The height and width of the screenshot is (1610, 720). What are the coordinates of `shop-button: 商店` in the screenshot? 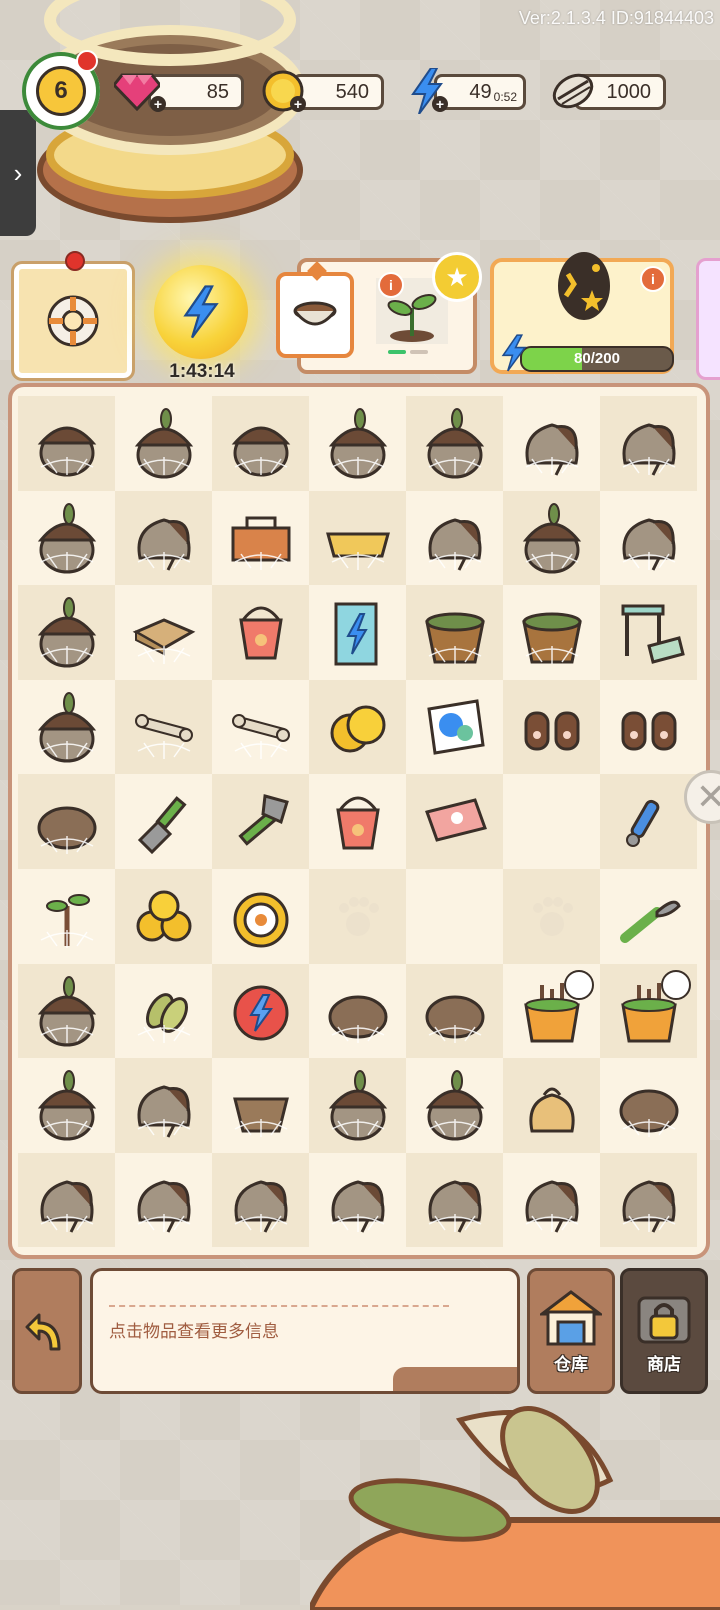 It's located at (664, 1331).